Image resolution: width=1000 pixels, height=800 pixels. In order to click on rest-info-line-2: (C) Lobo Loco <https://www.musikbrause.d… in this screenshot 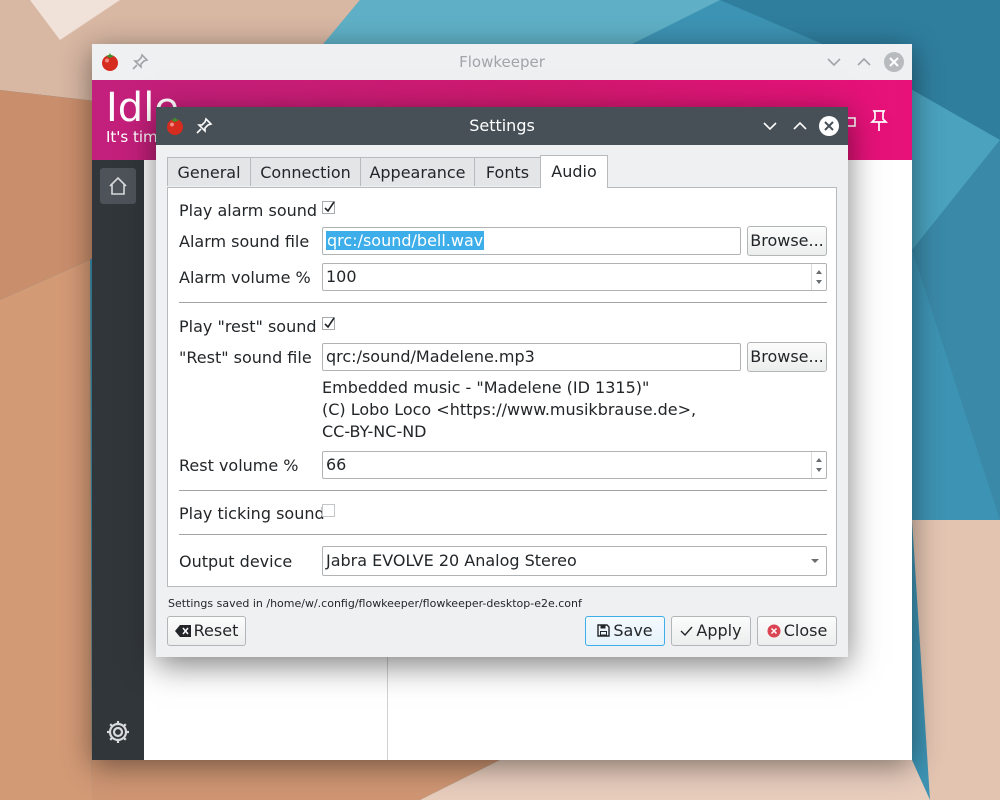, I will do `click(509, 409)`.